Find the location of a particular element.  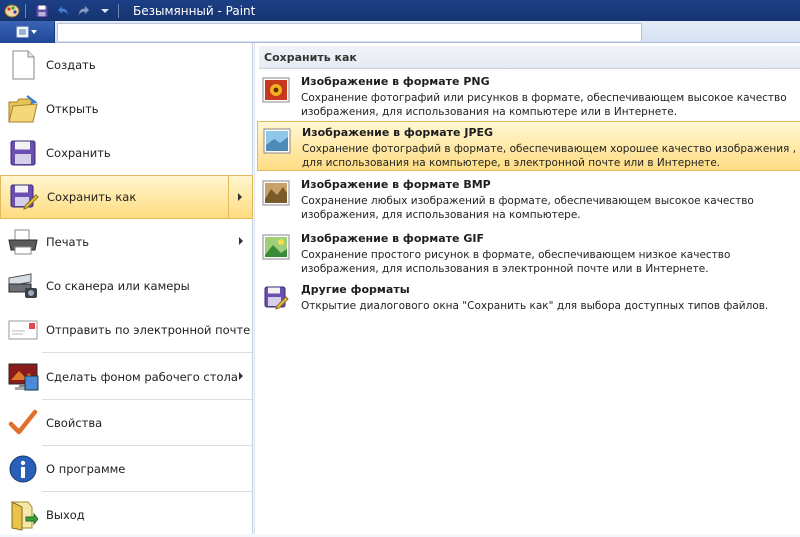

menu-item-print: Печать is located at coordinates (126, 242).